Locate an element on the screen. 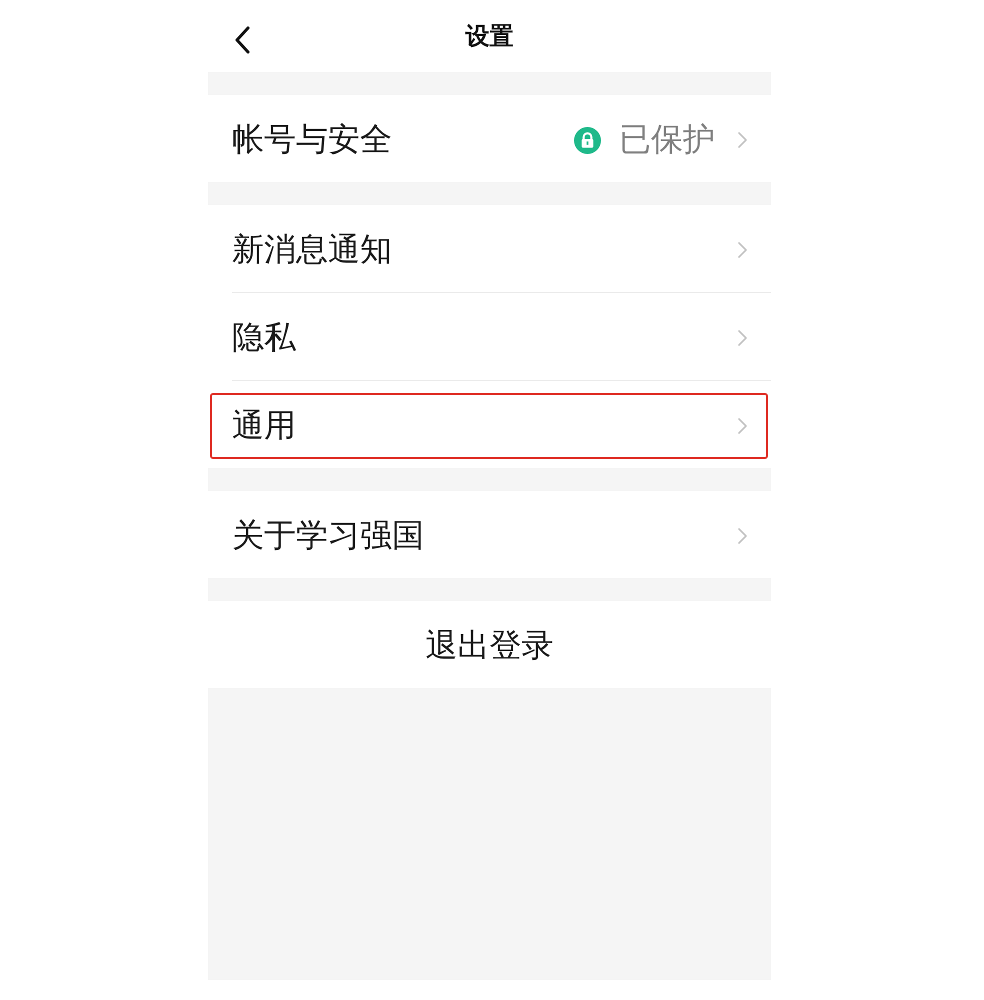  settings-item: 帐号与安全 已保护 is located at coordinates (489, 140).